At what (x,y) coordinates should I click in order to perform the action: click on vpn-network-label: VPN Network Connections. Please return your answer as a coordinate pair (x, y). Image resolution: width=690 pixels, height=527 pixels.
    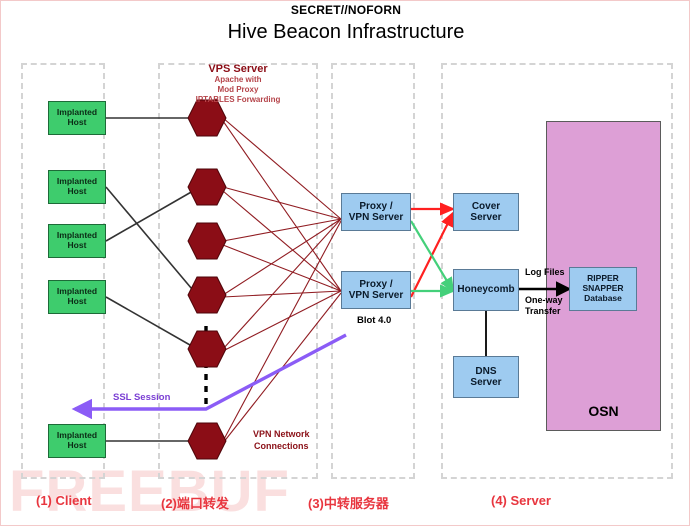
    Looking at the image, I should click on (281, 440).